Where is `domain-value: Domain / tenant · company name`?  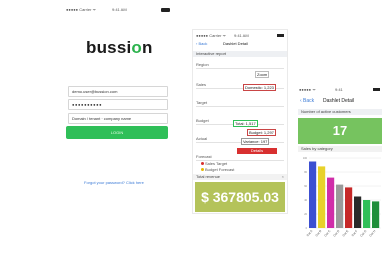 domain-value: Domain / tenant · company name is located at coordinates (102, 118).